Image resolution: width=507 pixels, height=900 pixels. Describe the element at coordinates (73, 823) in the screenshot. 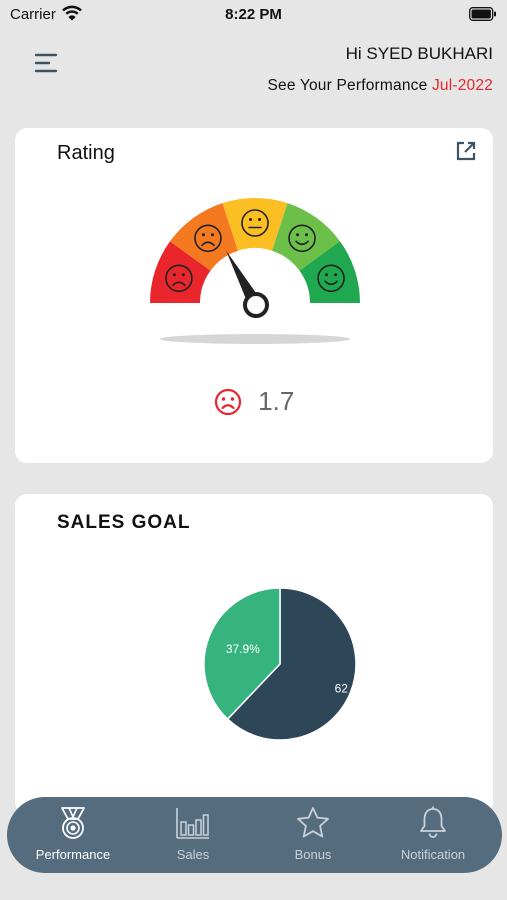

I see `medal-icon` at that location.